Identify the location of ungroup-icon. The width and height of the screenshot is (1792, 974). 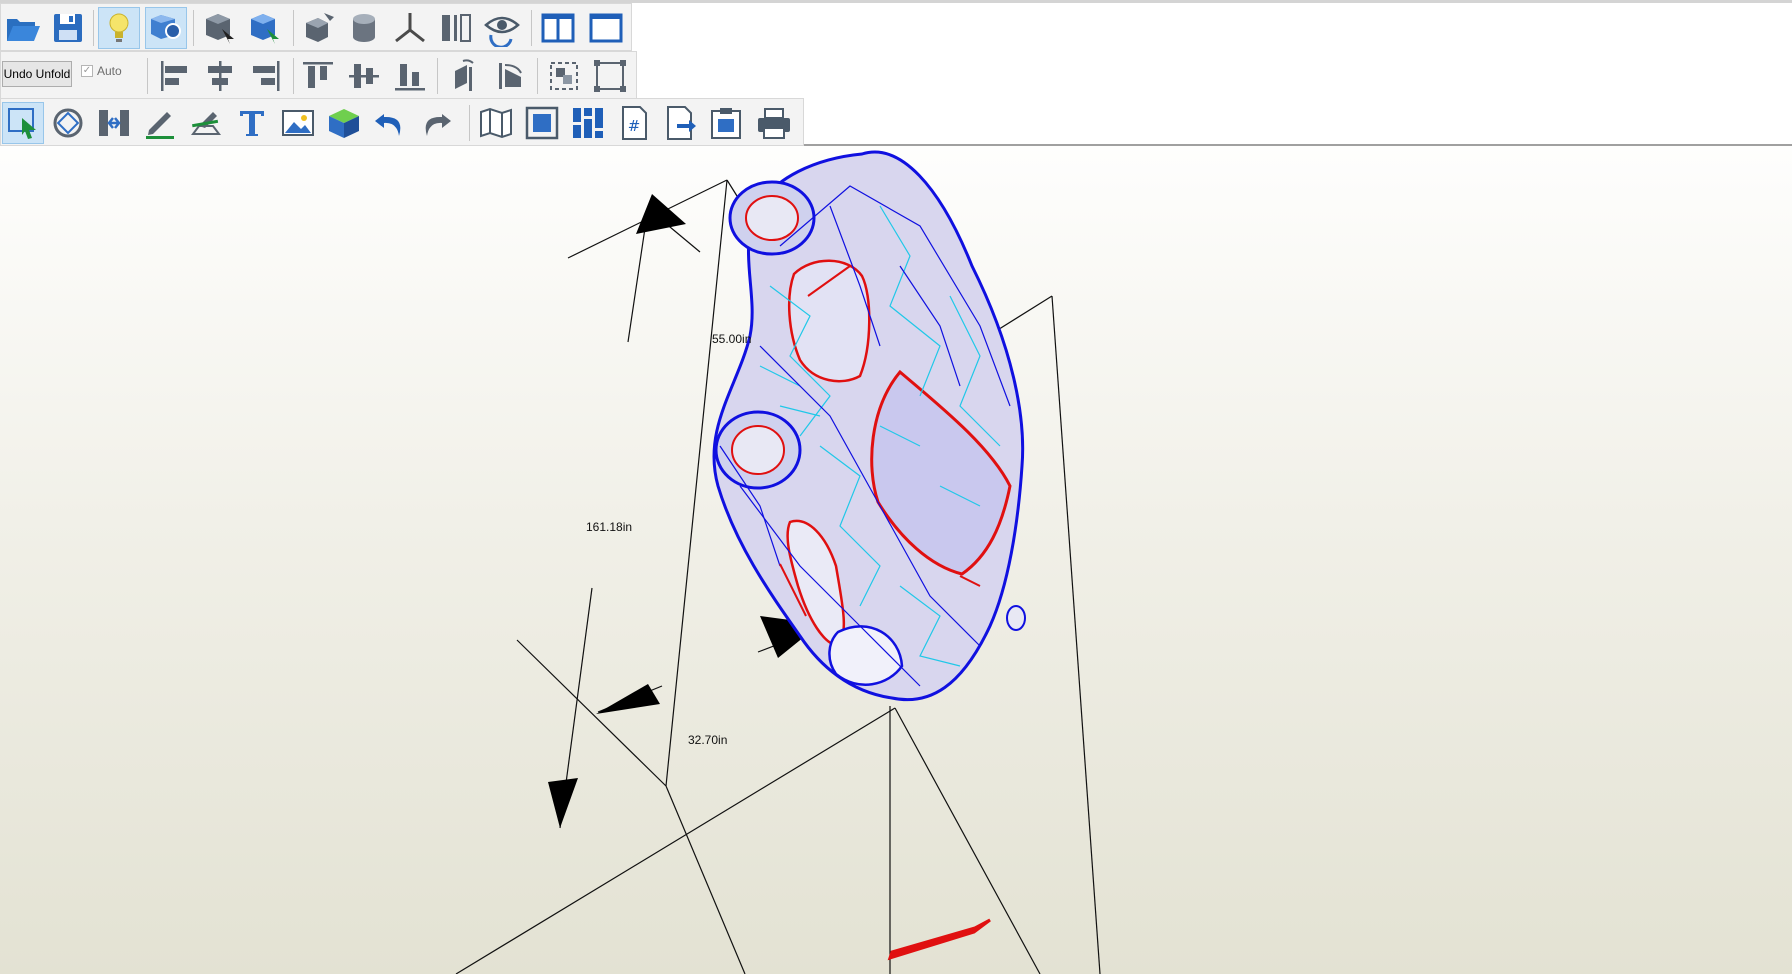
(610, 76).